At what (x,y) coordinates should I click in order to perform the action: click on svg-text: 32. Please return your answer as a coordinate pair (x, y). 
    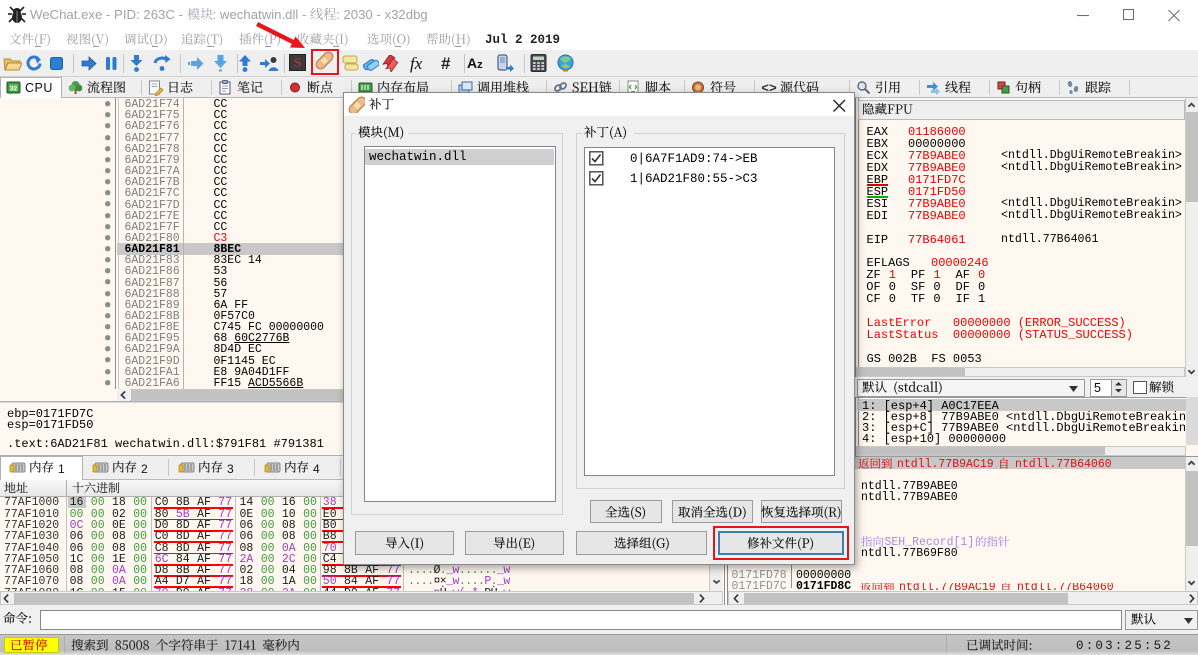
    Looking at the image, I should click on (14, 88).